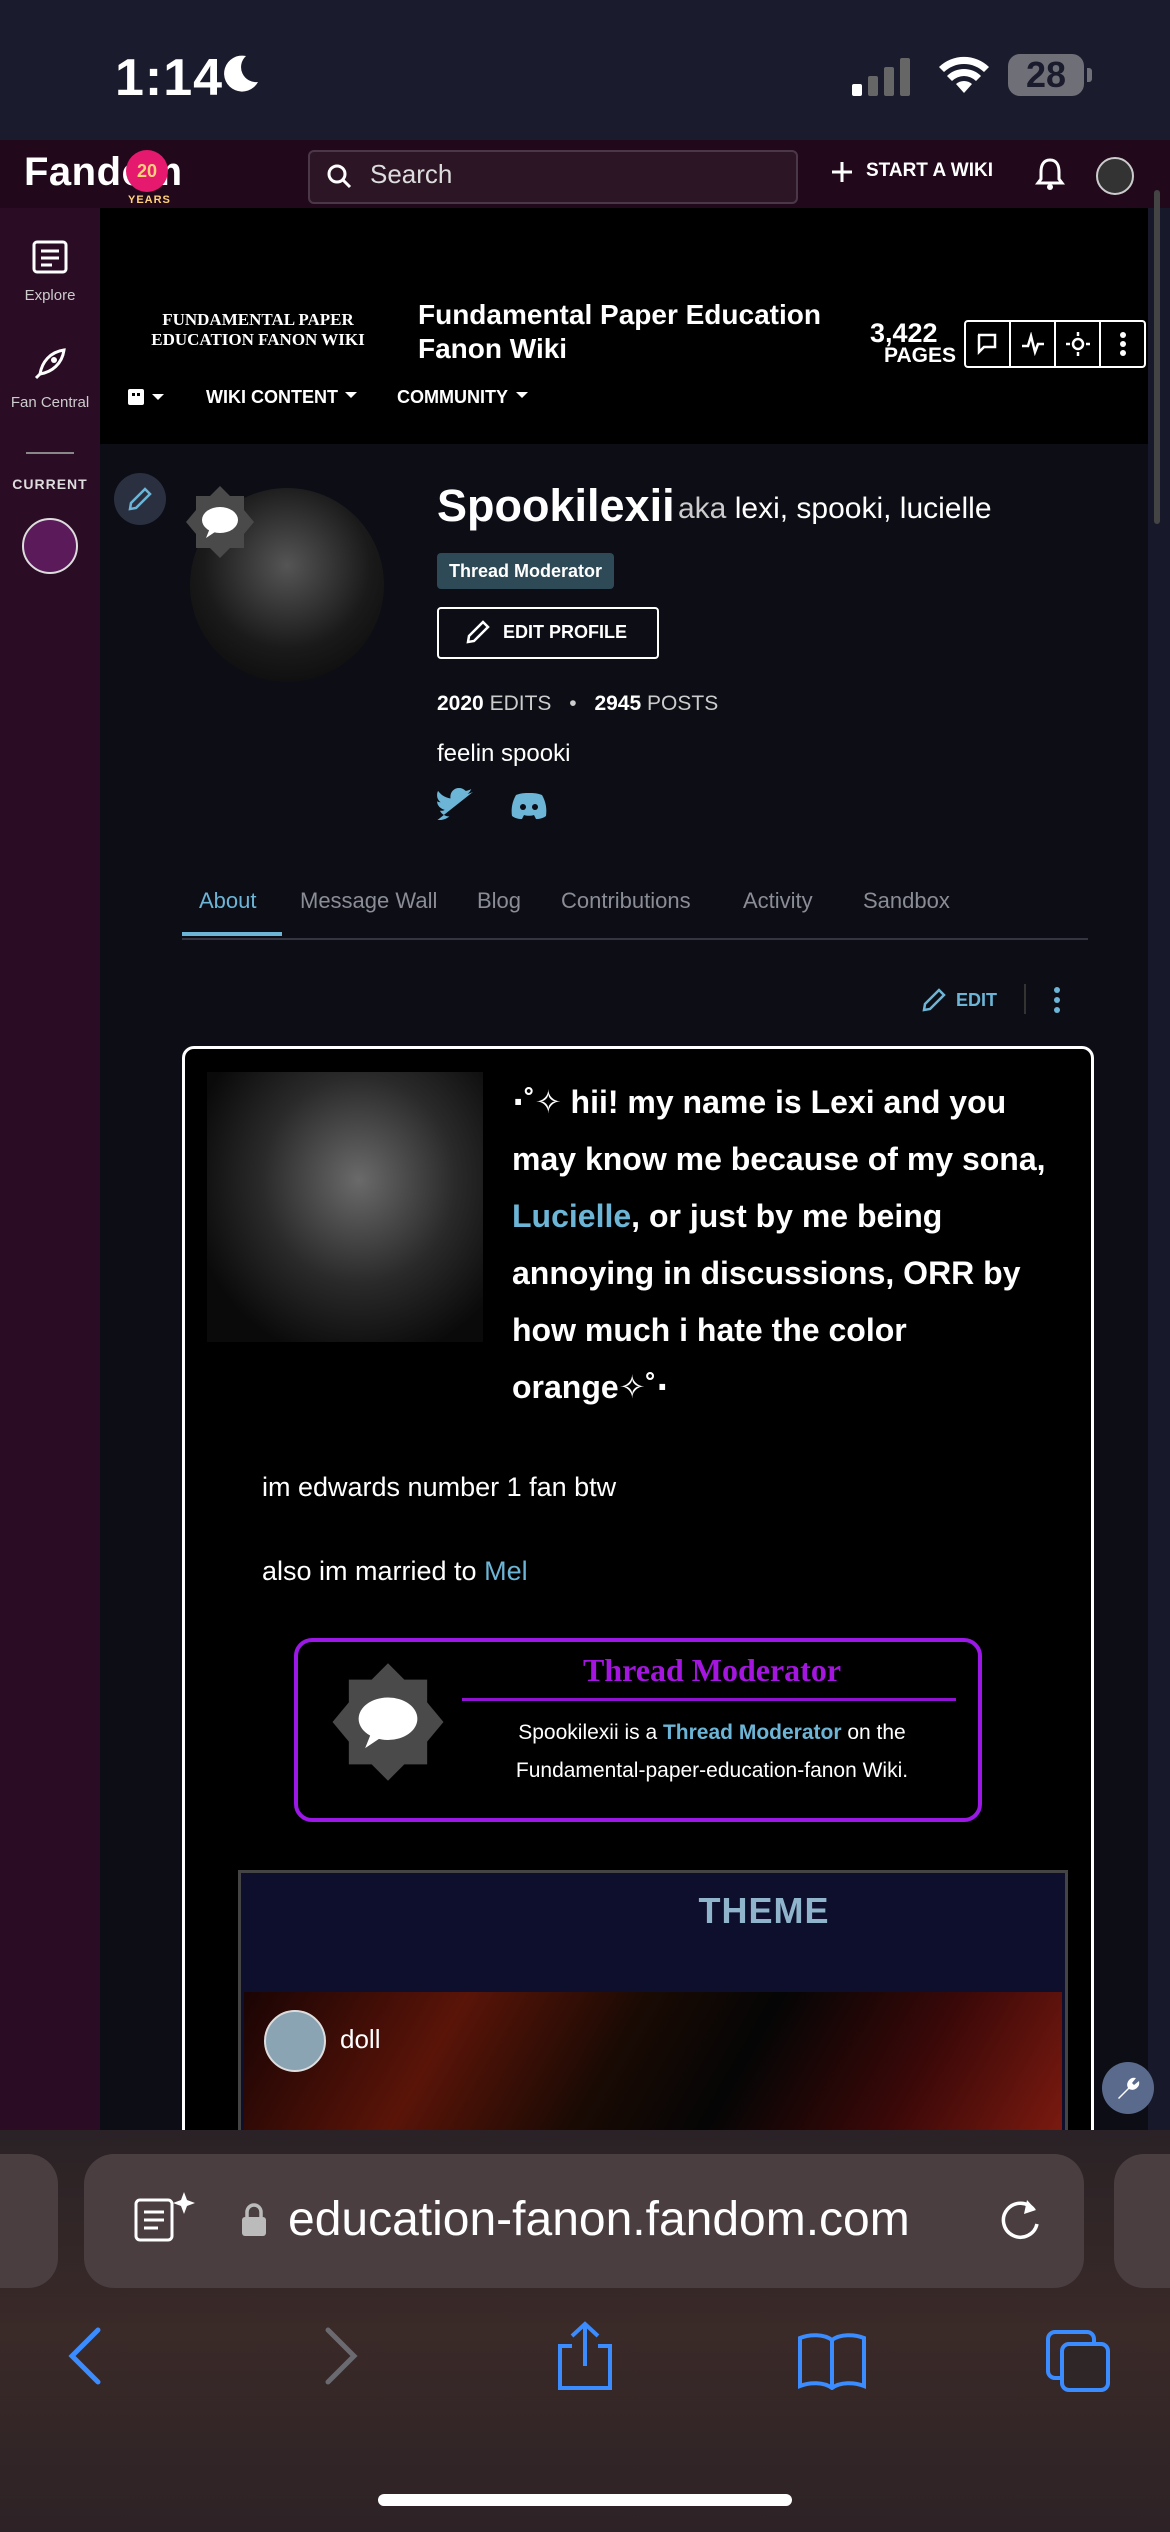  I want to click on explore-icon, so click(50, 257).